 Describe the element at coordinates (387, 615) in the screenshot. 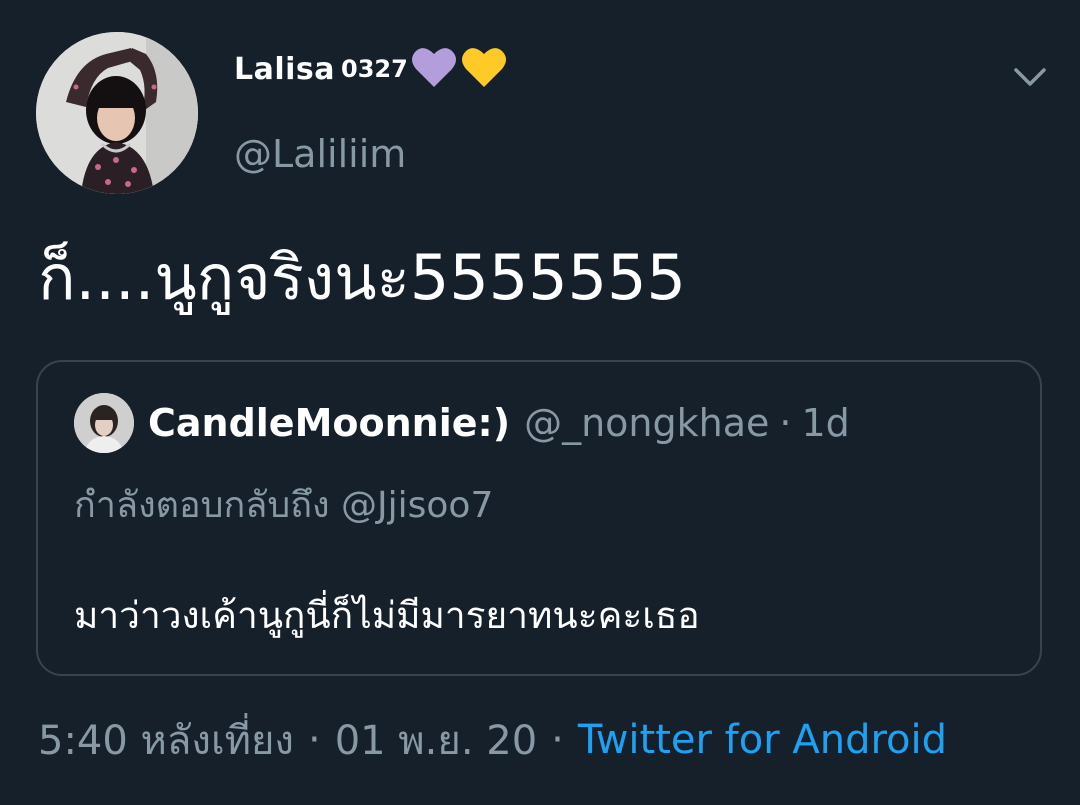

I see `quoted-tweet-text: มาว่าวงเค้านูกูนี่ก็ไม่มีมารยาทนะคะเธอ` at that location.